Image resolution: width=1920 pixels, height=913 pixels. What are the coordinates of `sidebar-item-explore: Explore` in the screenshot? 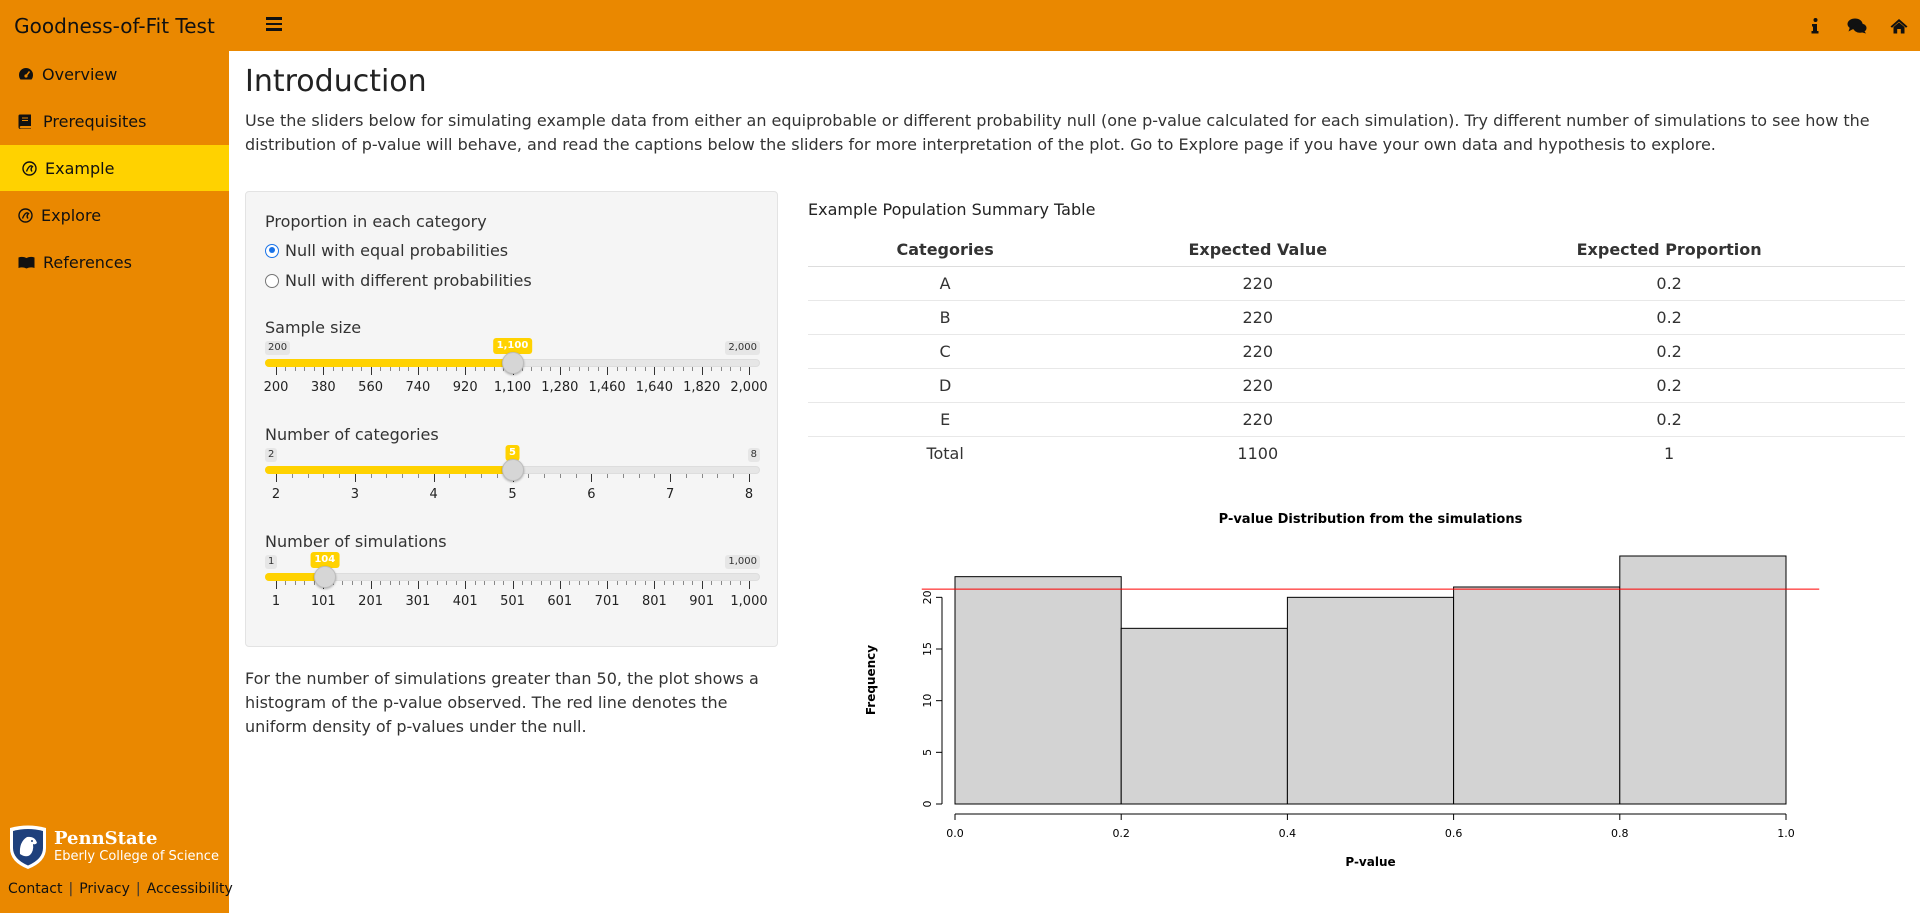 It's located at (114, 215).